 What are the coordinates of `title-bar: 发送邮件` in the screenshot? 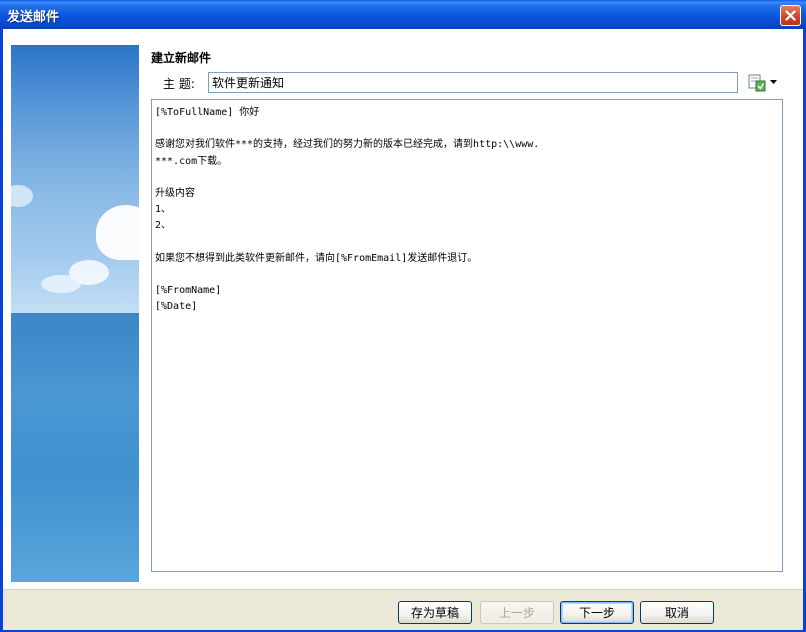 It's located at (403, 14).